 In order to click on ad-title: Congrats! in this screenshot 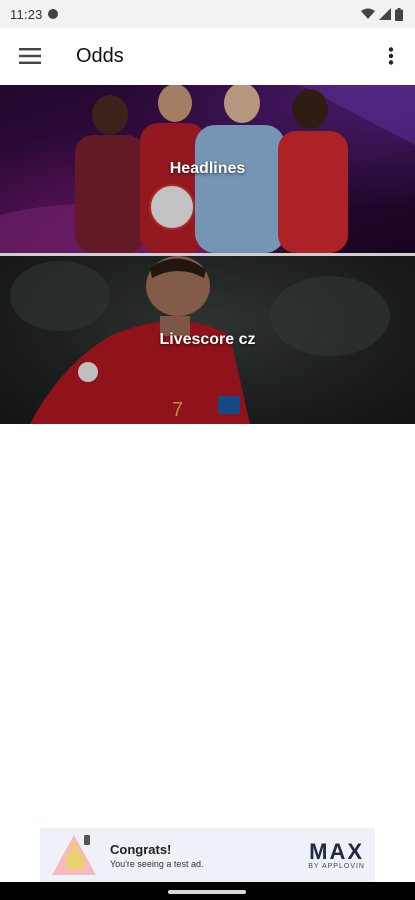, I will do `click(141, 849)`.